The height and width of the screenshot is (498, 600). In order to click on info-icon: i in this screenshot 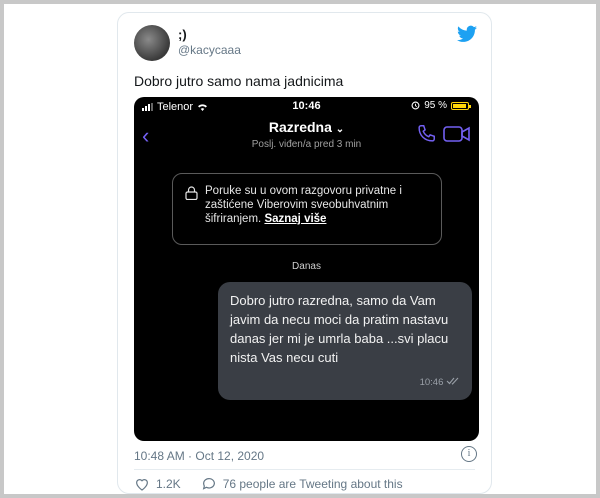, I will do `click(469, 454)`.